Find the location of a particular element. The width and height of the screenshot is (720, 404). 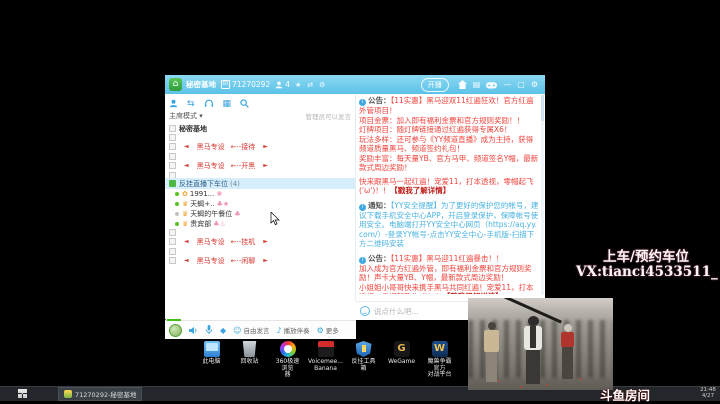

desktop-icon-label: 反挂工具箱 is located at coordinates (363, 365).